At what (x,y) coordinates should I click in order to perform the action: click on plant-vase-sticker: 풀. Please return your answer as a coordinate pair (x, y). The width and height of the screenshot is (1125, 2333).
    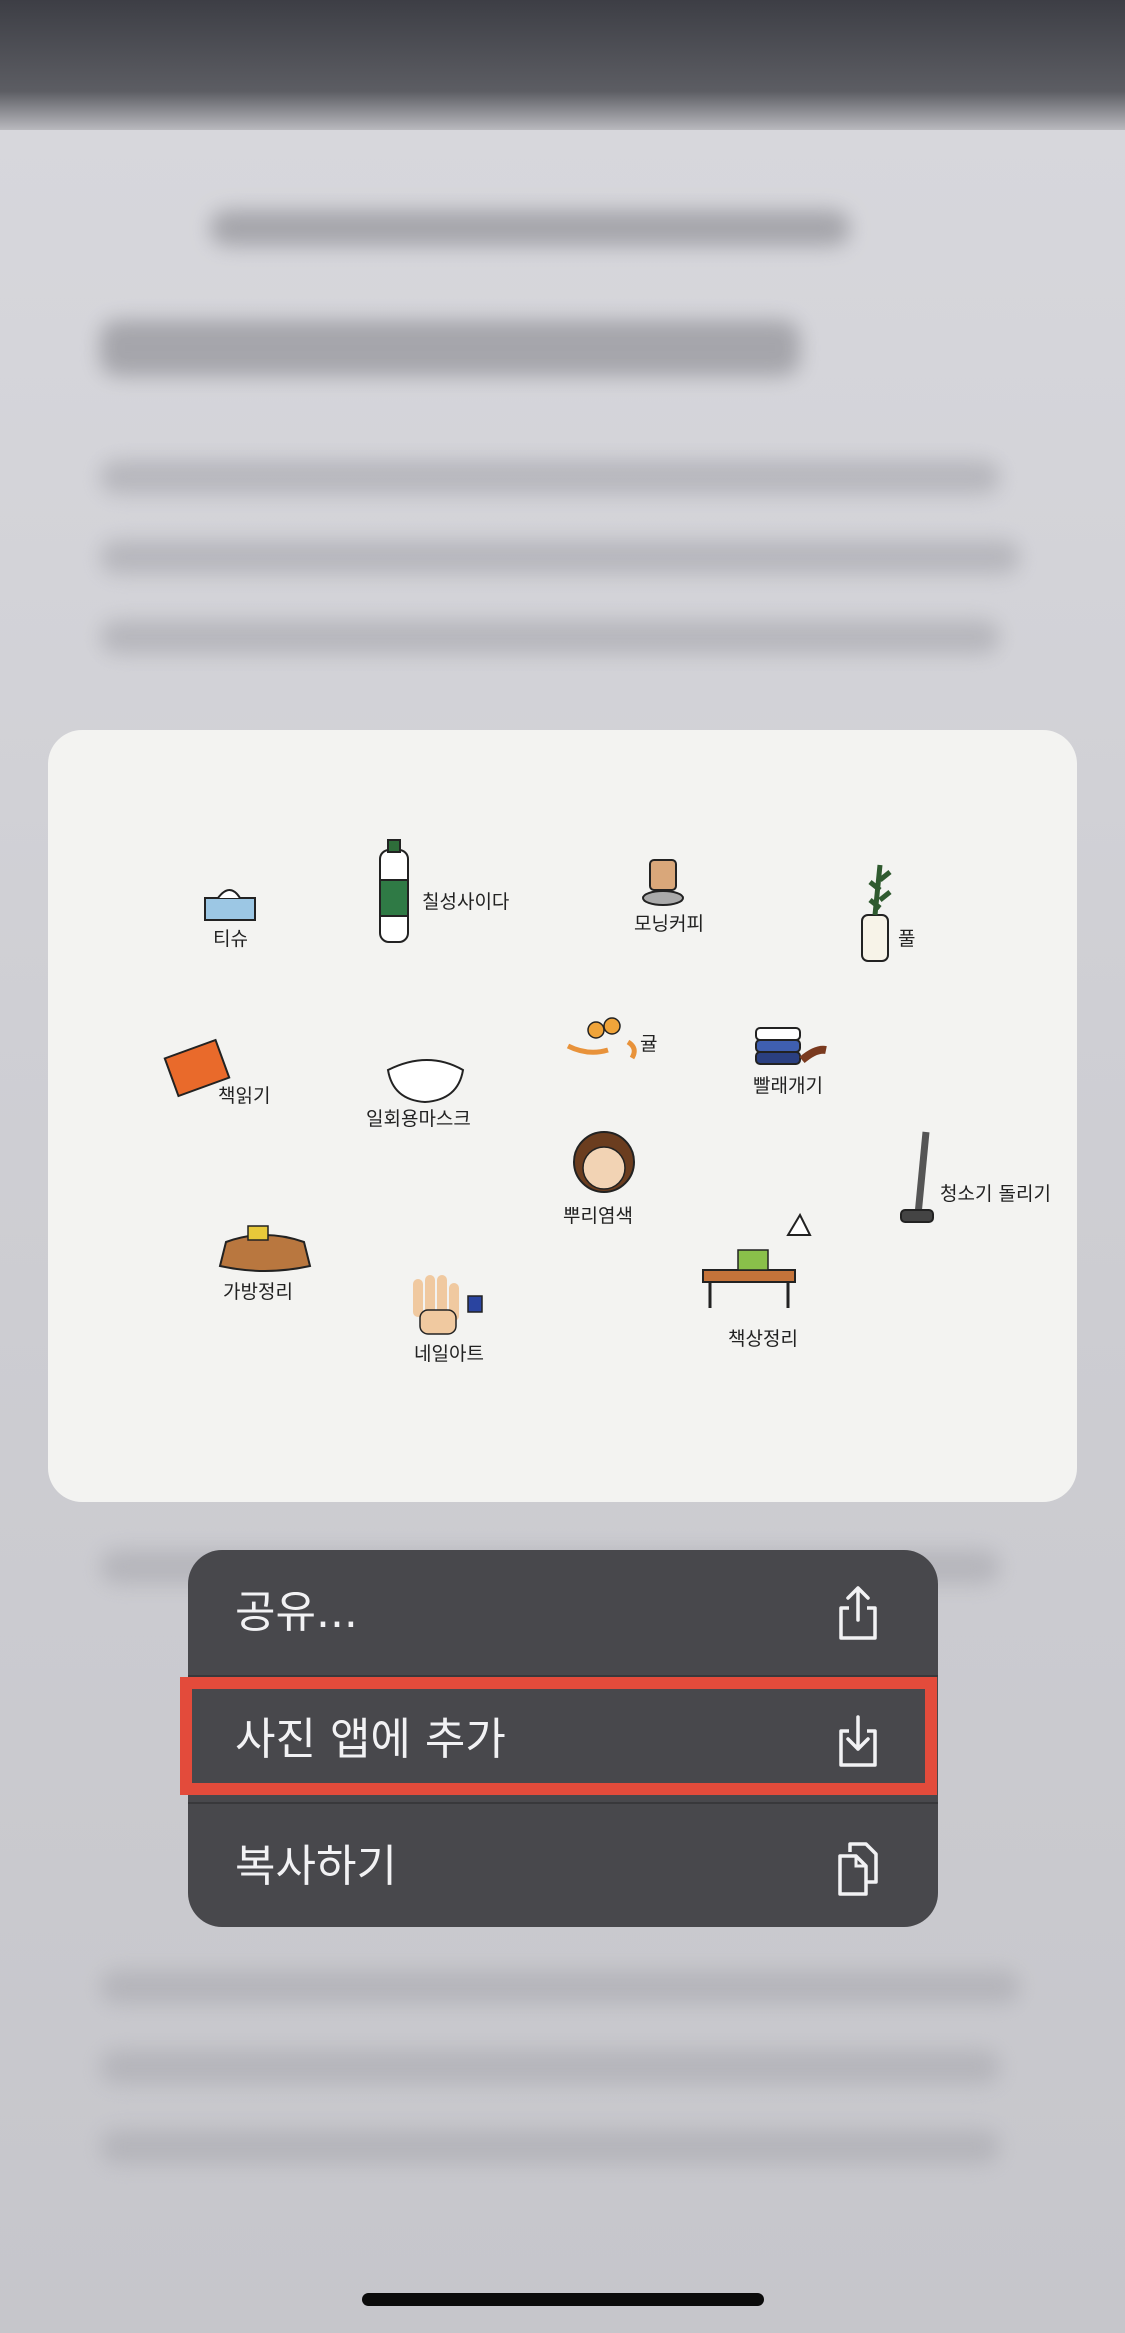
    Looking at the image, I should click on (888, 913).